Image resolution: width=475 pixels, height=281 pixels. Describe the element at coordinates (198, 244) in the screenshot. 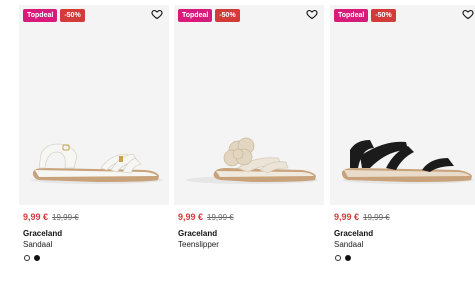

I see `product-name: Teenslipper` at that location.